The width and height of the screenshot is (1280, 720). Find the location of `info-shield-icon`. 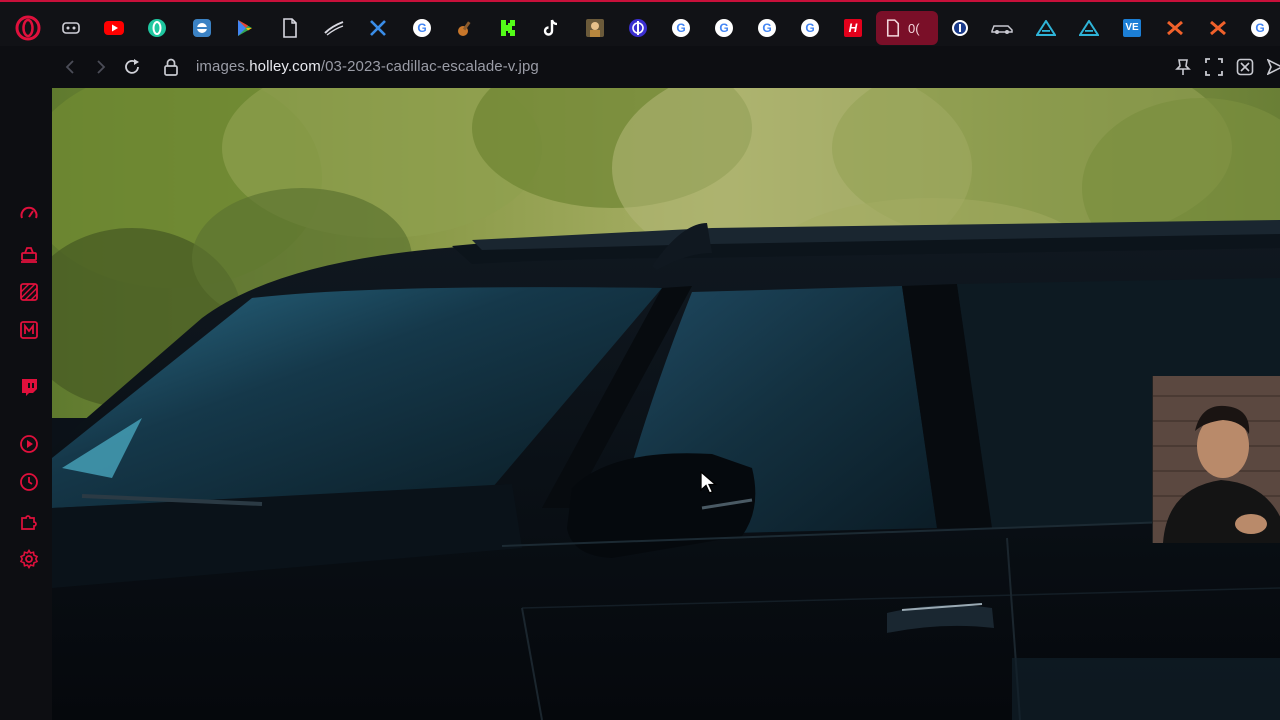

info-shield-icon is located at coordinates (960, 28).